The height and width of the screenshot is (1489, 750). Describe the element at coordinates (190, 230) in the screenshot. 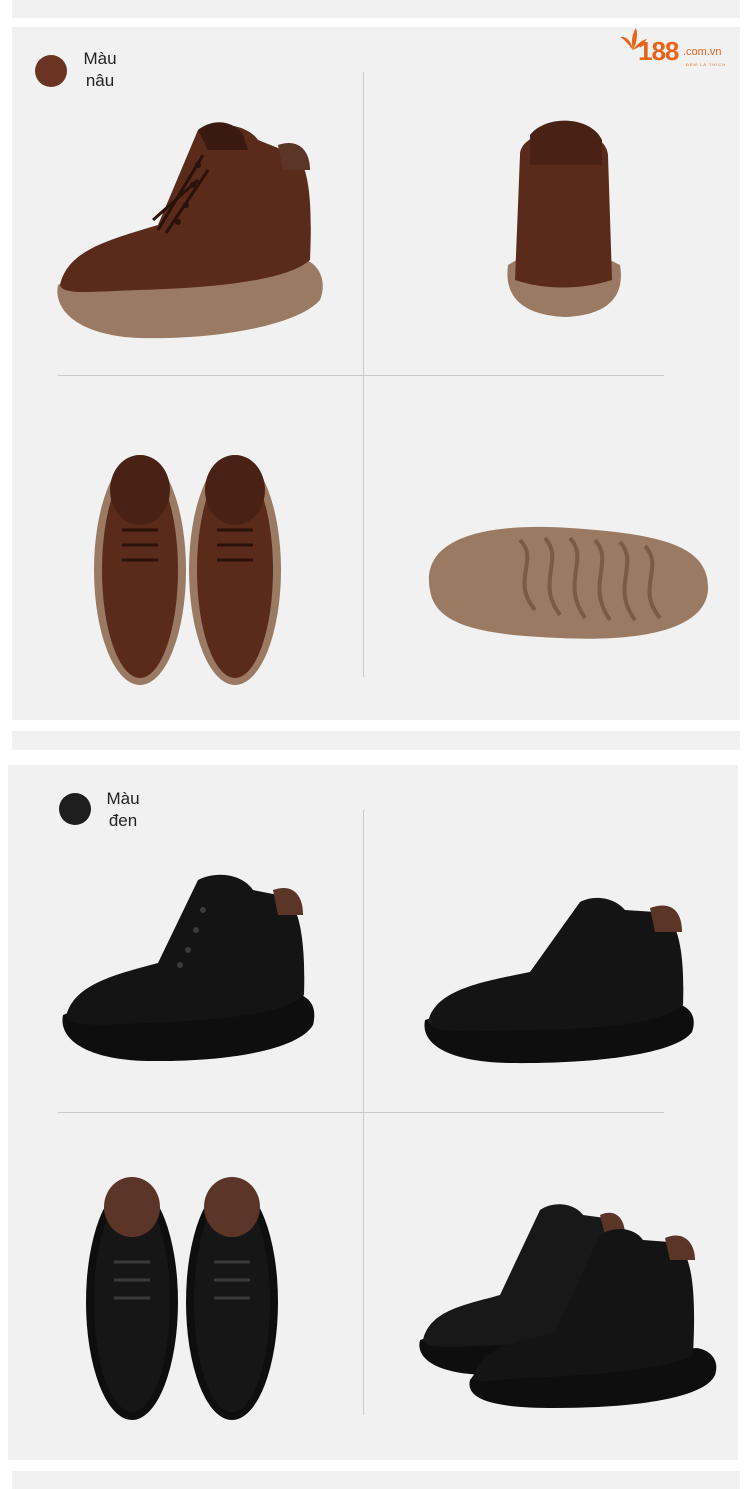

I see `brown-shoe-side-image` at that location.